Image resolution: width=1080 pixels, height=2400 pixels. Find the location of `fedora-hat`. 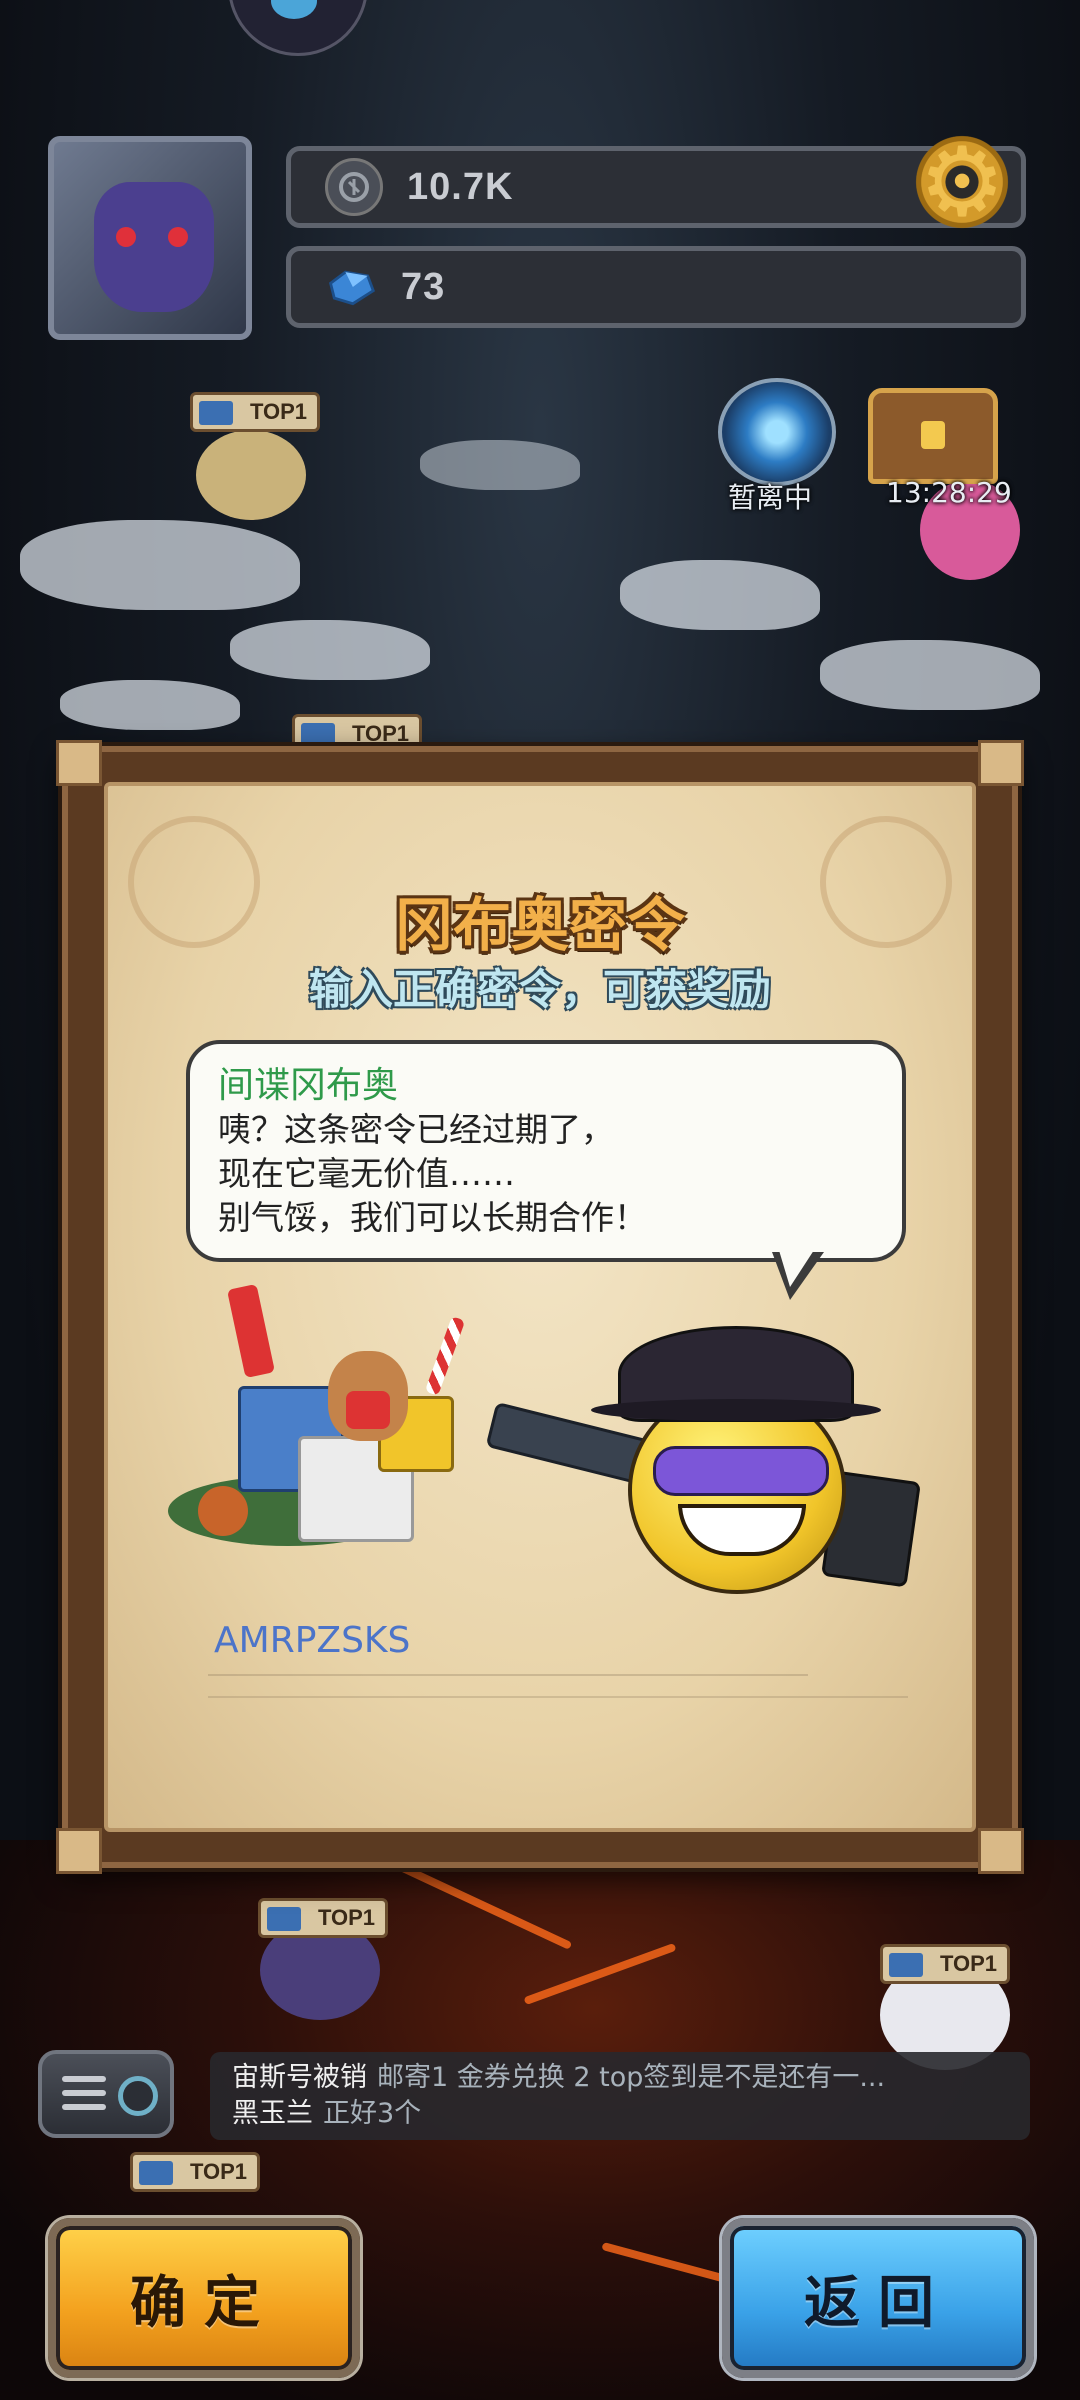

fedora-hat is located at coordinates (736, 1374).